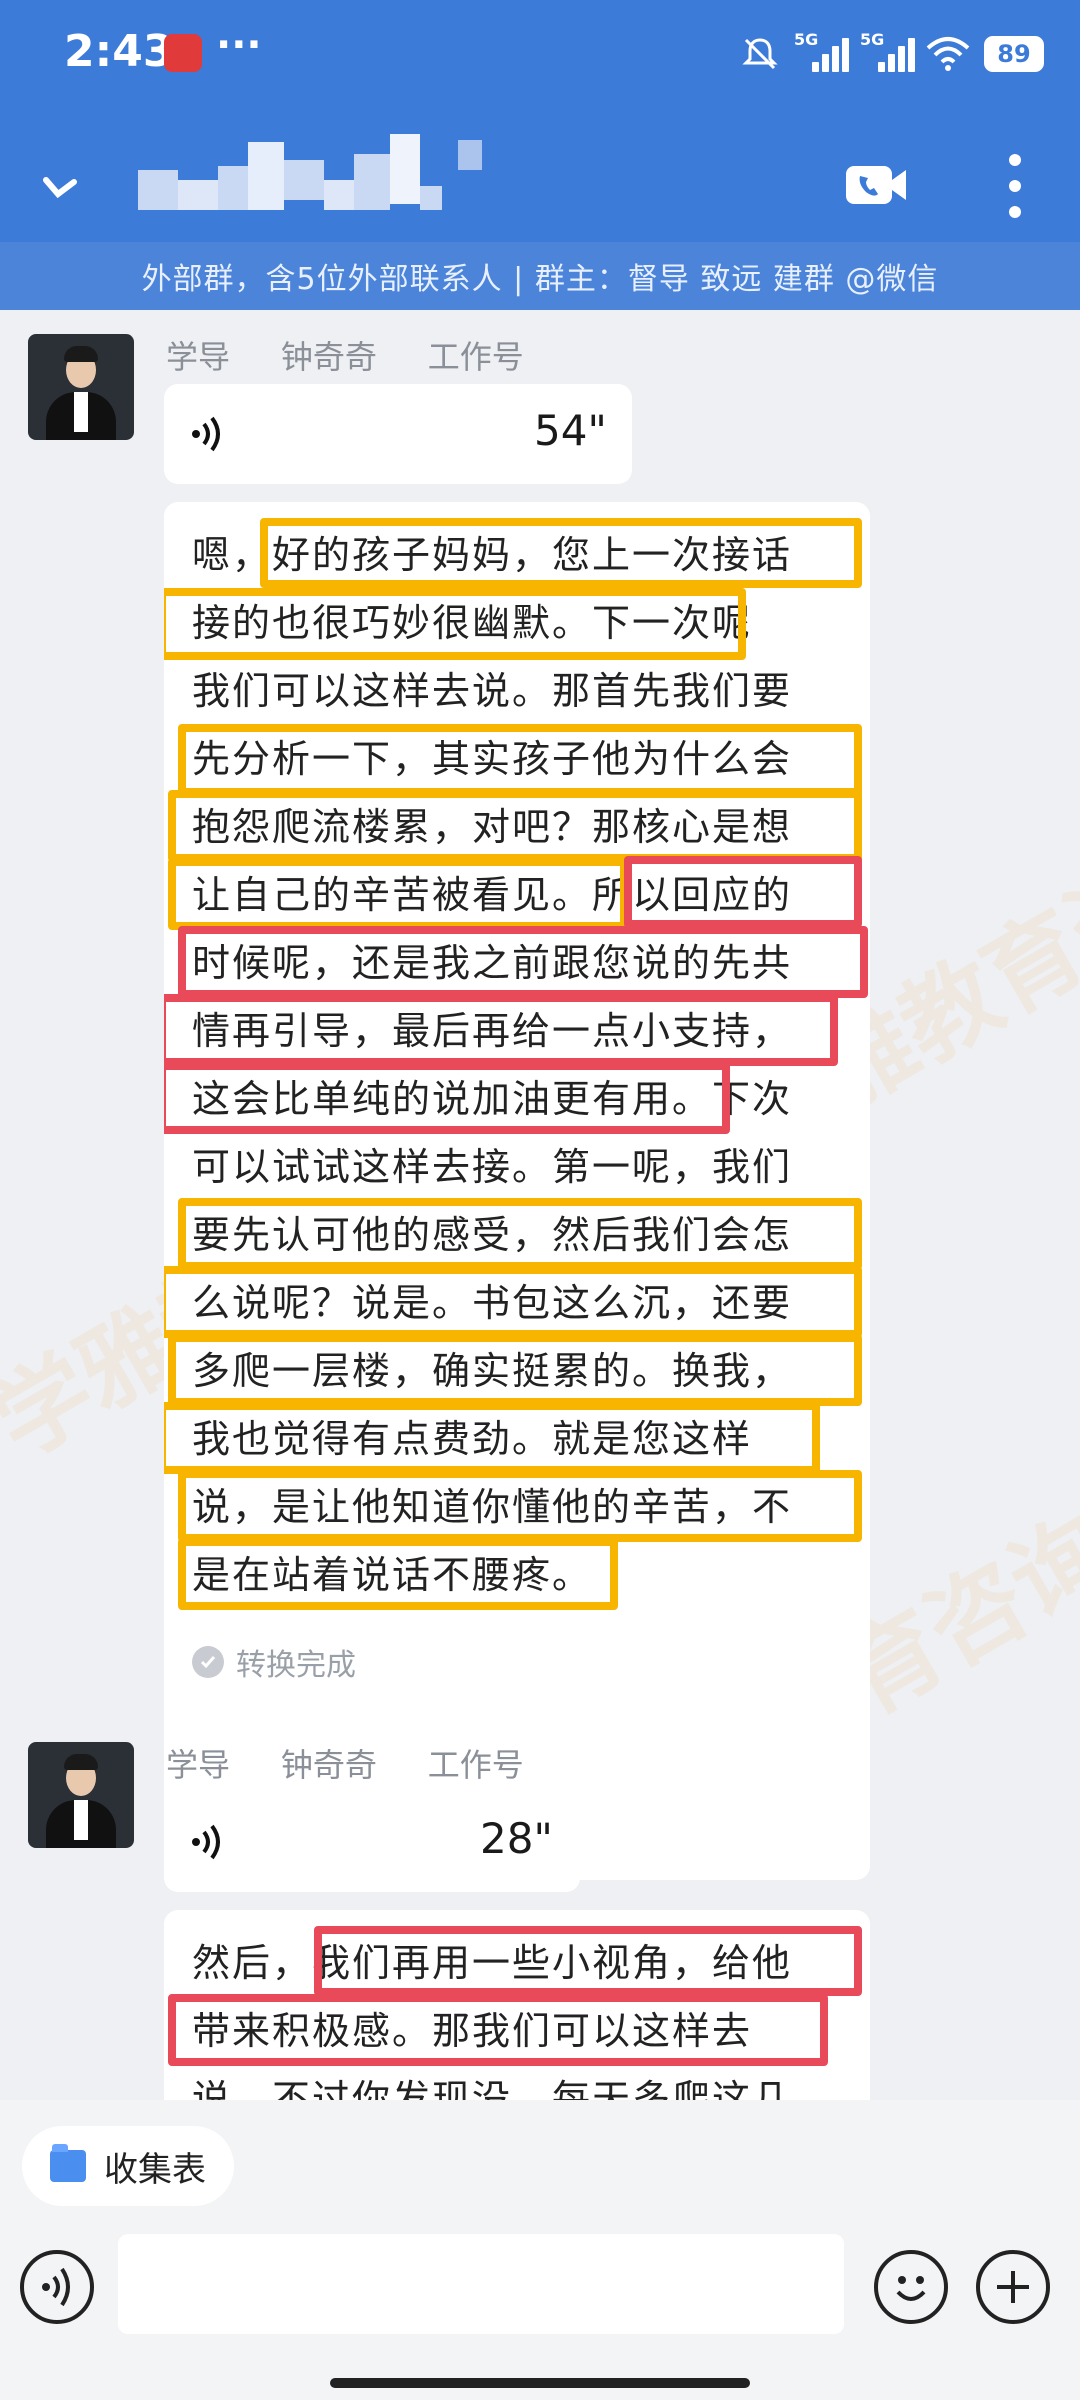 This screenshot has width=1080, height=2400. I want to click on transcript-line: 可以试试这样去接。第一呢，我们, so click(492, 1167).